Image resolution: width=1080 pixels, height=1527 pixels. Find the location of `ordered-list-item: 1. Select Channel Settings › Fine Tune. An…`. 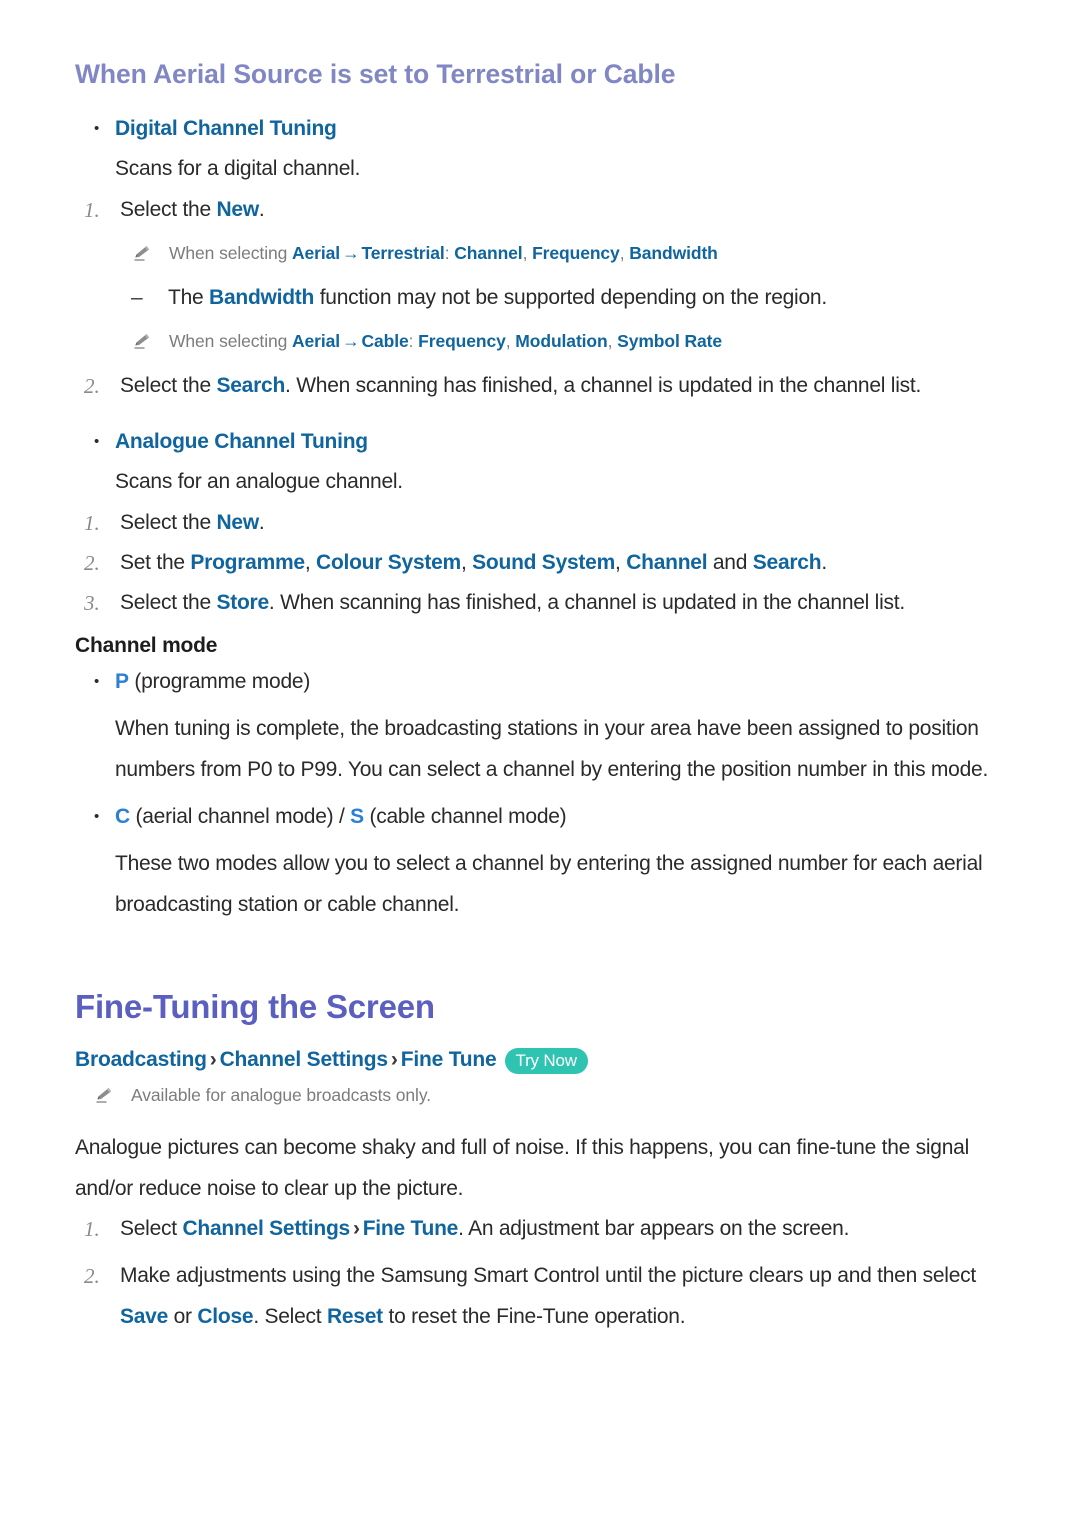

ordered-list-item: 1. Select Channel Settings › Fine Tune. An… is located at coordinates (546, 1229).